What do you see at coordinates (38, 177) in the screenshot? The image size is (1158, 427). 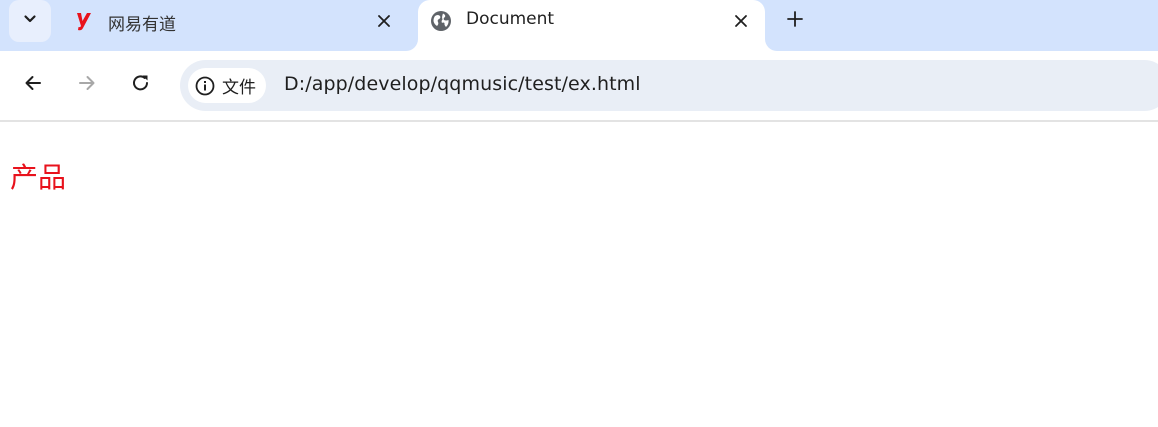 I see `page-heading: 产品` at bounding box center [38, 177].